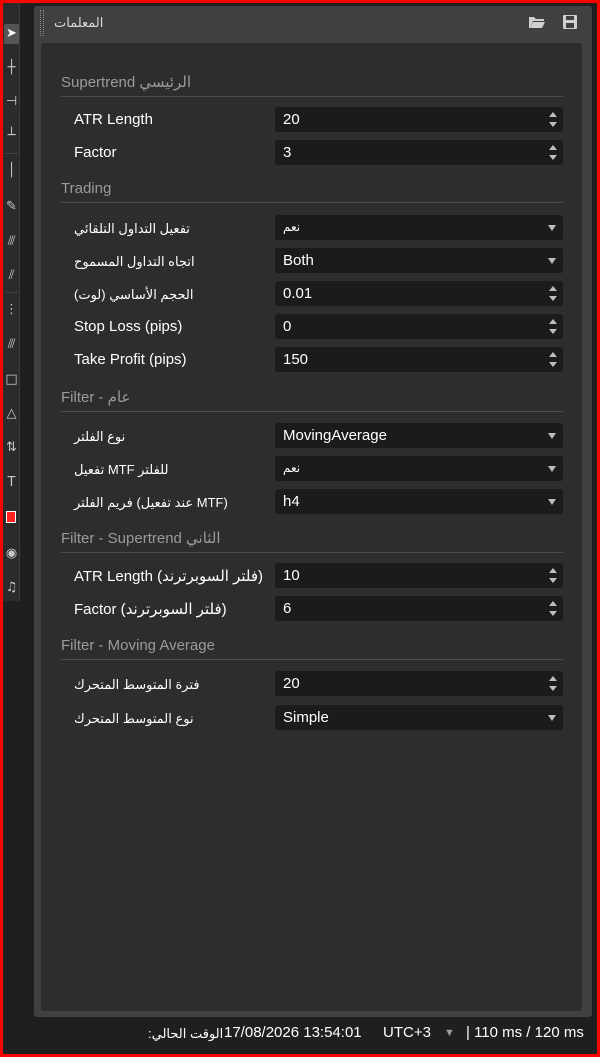 The image size is (600, 1057). I want to click on factor-input: 3, so click(419, 152).